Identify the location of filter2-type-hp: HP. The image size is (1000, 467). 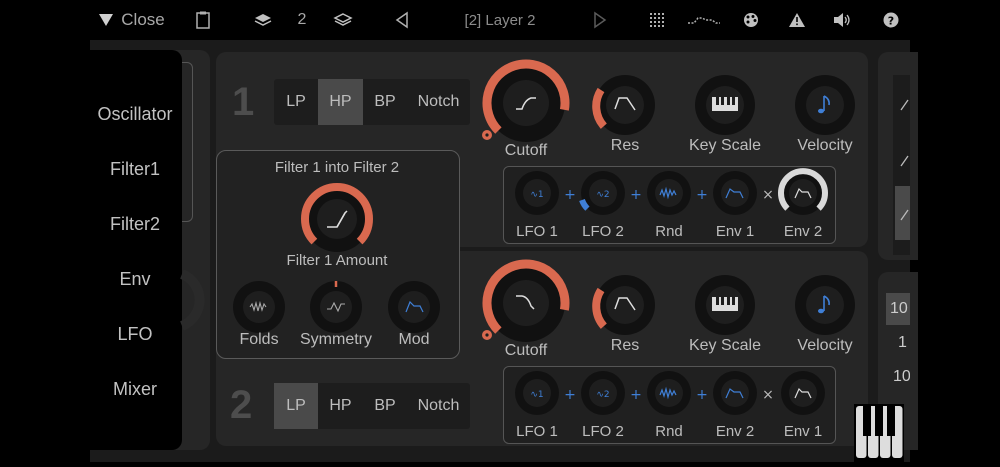
(340, 406).